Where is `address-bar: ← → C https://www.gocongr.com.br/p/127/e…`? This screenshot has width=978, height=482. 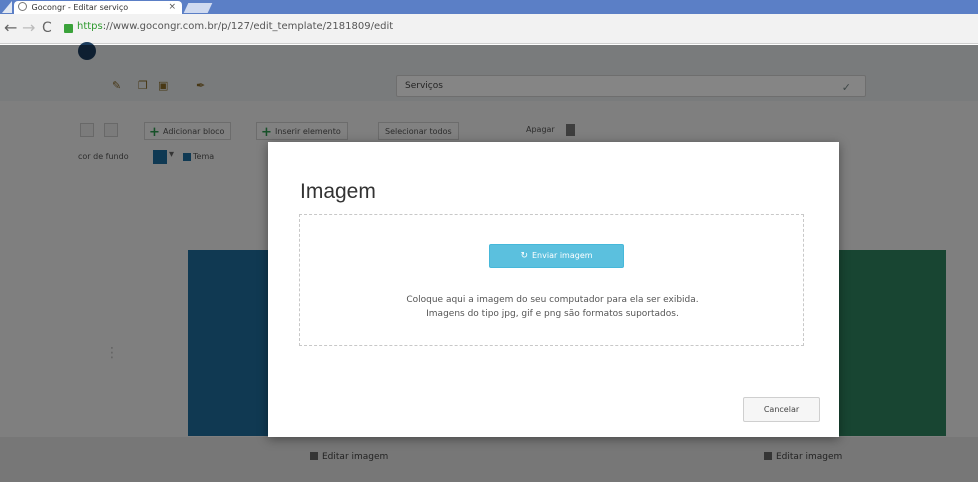 address-bar: ← → C https://www.gocongr.com.br/p/127/e… is located at coordinates (489, 29).